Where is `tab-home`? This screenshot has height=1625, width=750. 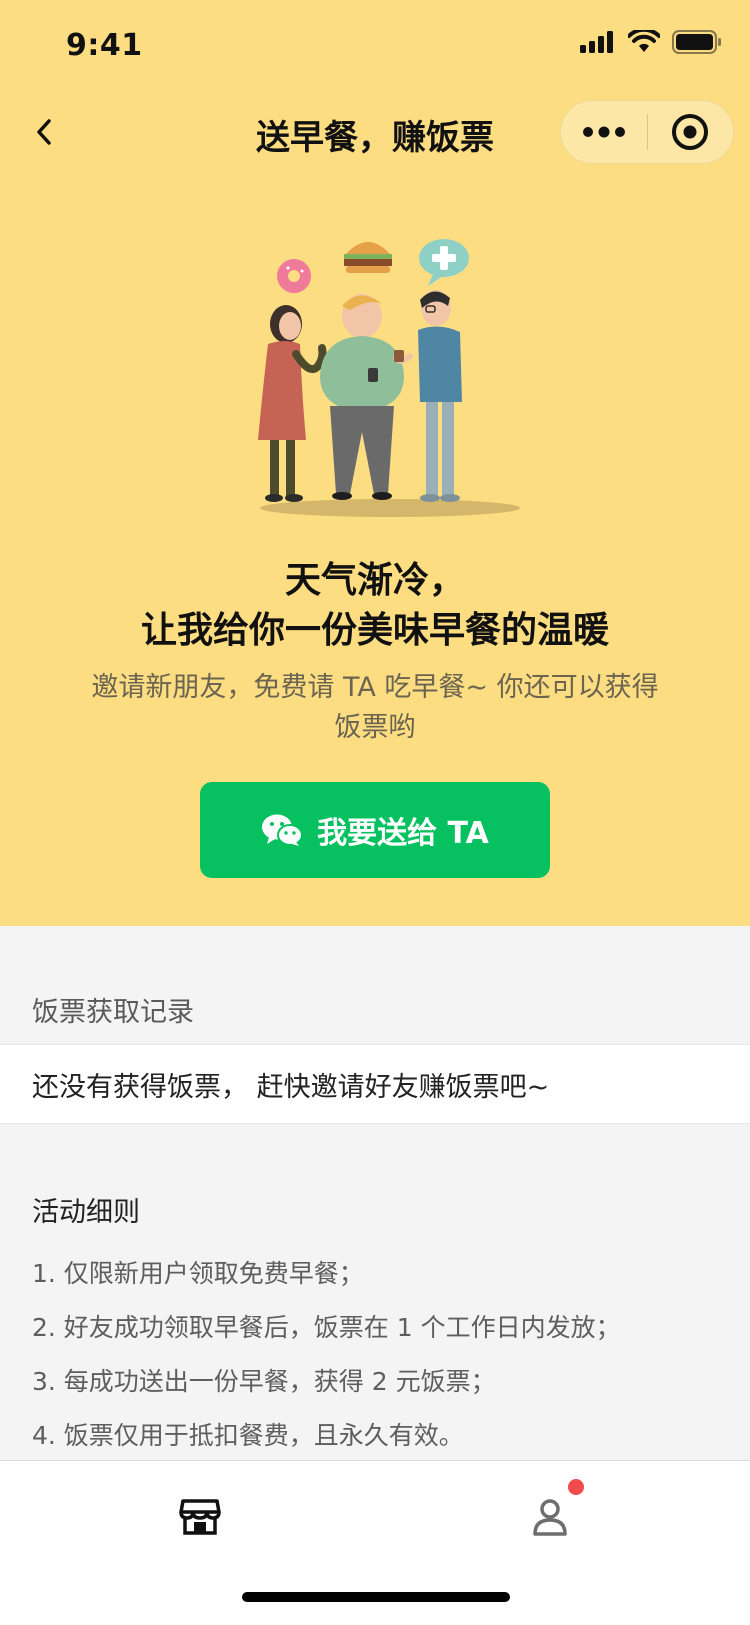 tab-home is located at coordinates (200, 1517).